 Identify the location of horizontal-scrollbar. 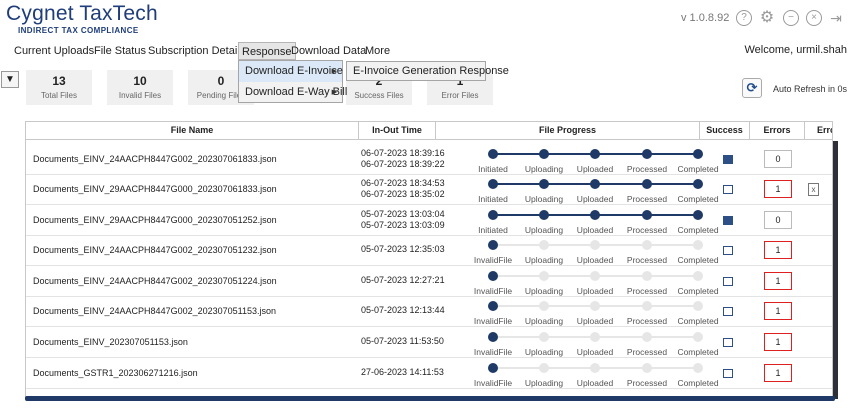
(430, 398).